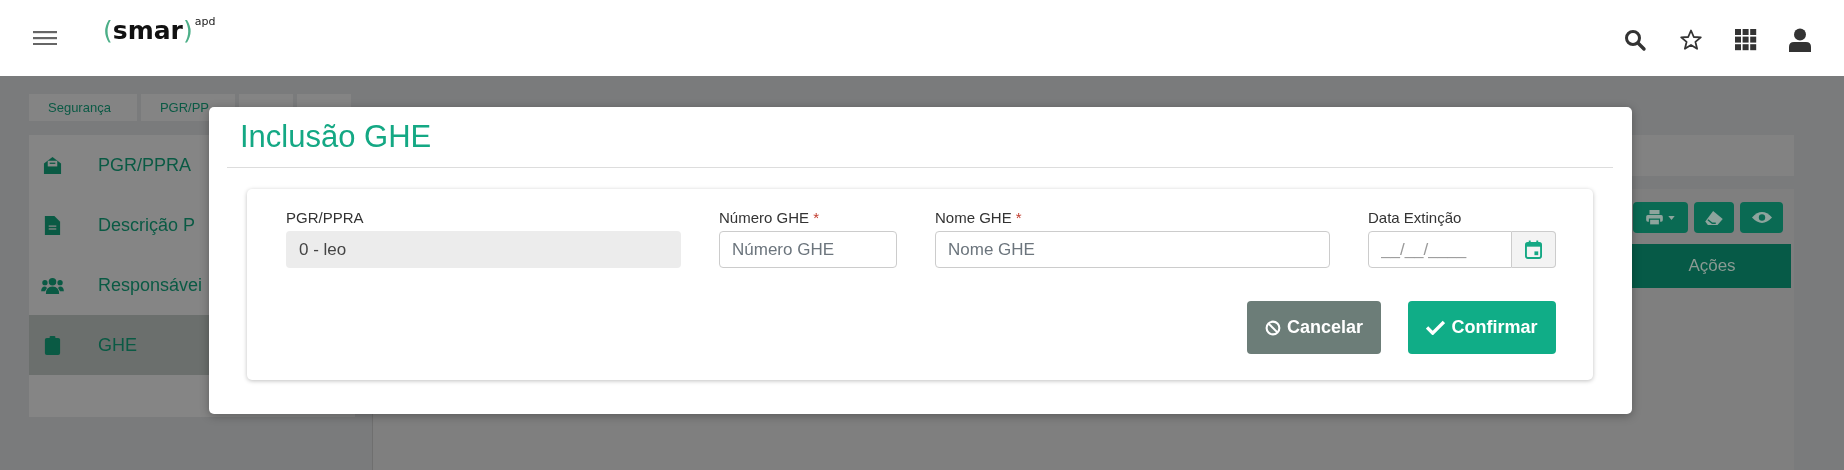  I want to click on printer-icon, so click(1654, 217).